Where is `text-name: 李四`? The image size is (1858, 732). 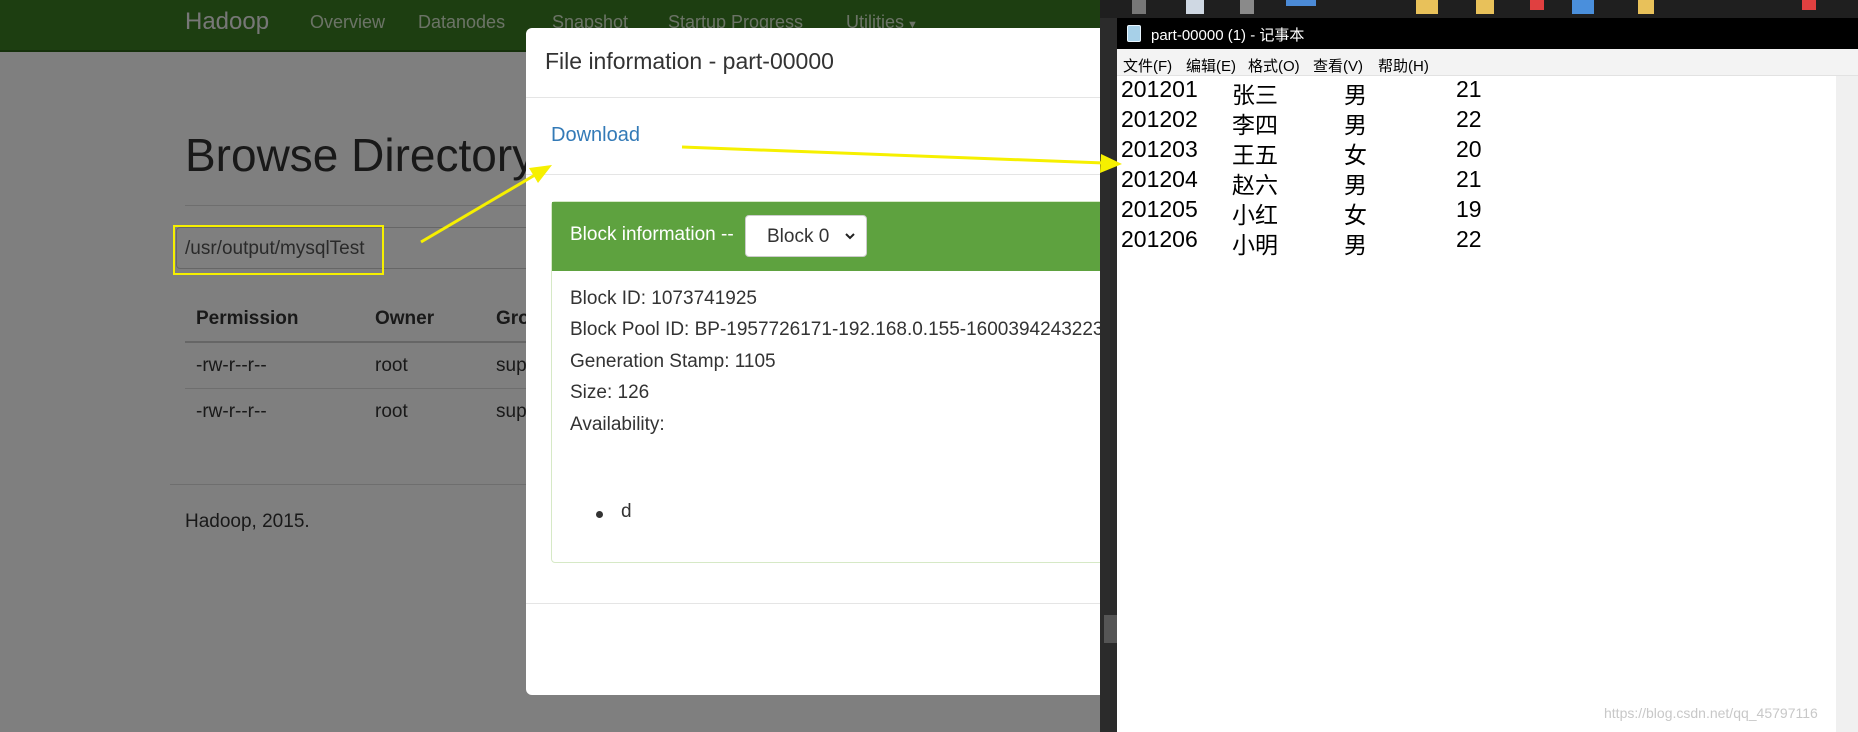 text-name: 李四 is located at coordinates (1255, 125).